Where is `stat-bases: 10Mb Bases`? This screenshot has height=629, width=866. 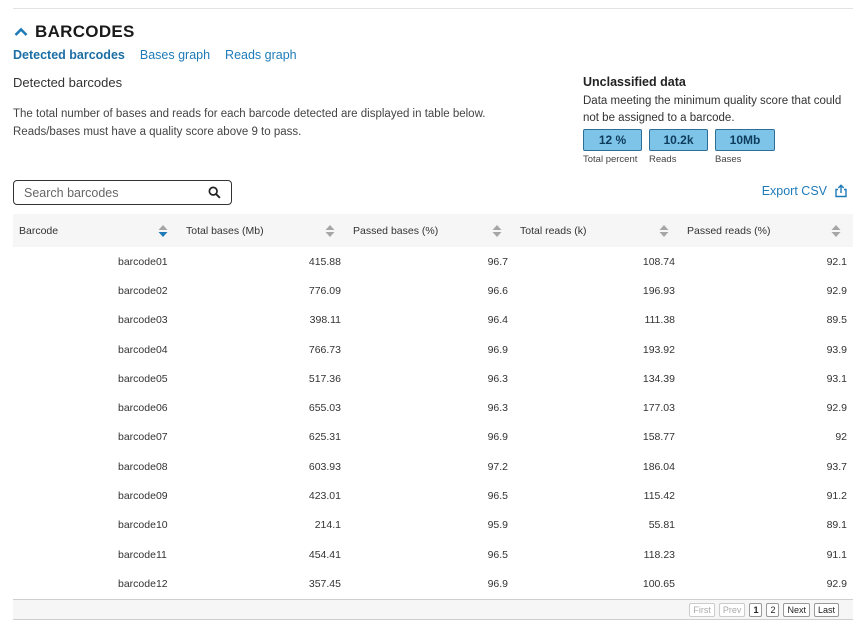
stat-bases: 10Mb Bases is located at coordinates (745, 147).